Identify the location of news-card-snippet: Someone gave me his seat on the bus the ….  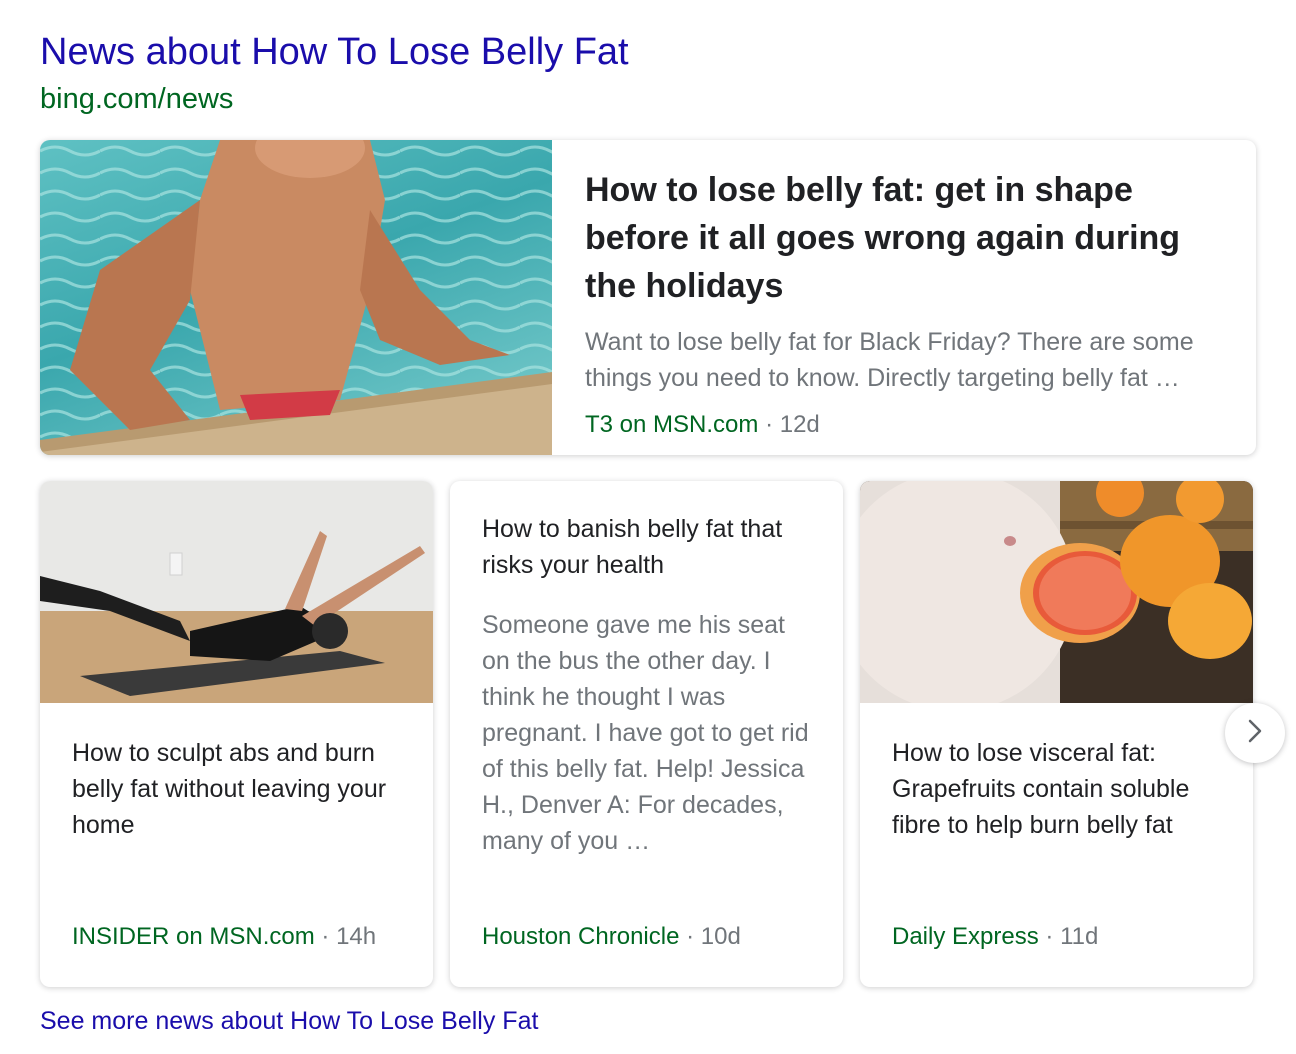
(645, 733).